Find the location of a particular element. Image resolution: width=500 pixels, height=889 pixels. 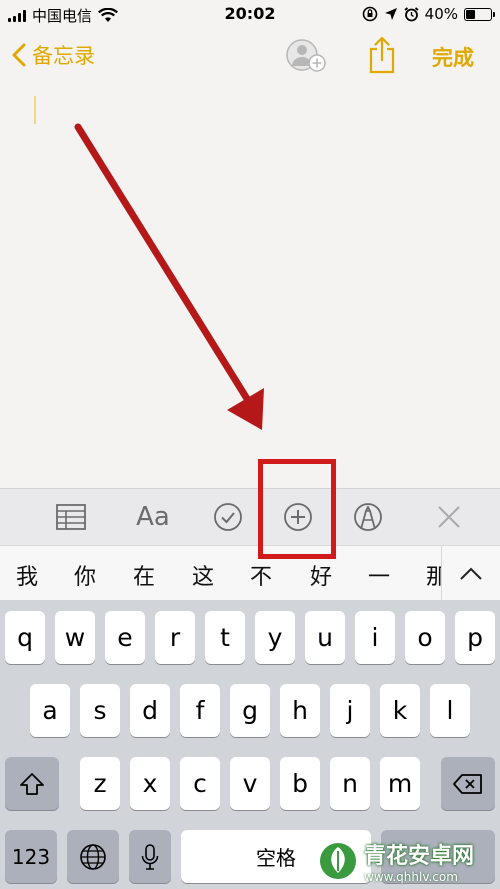

status-right: 40% is located at coordinates (428, 14).